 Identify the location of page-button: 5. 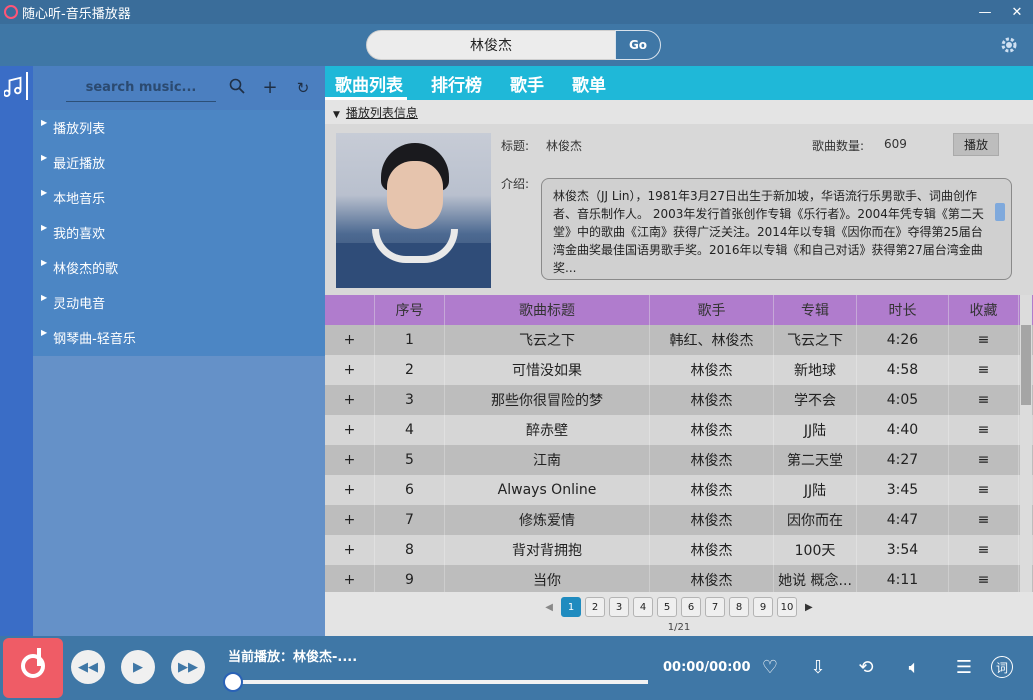
(667, 607).